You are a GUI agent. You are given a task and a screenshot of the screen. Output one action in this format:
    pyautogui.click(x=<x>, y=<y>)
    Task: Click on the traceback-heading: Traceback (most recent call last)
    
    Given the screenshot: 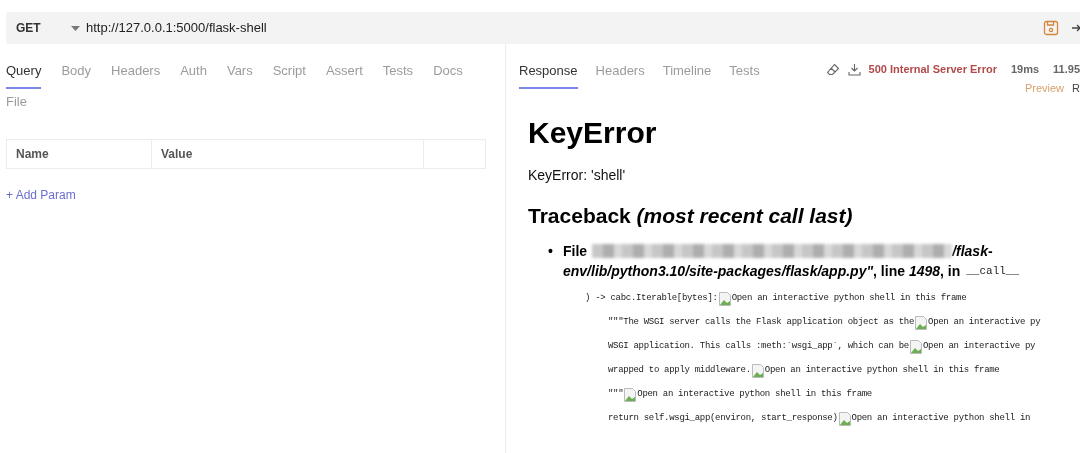 What is the action you would take?
    pyautogui.click(x=691, y=215)
    